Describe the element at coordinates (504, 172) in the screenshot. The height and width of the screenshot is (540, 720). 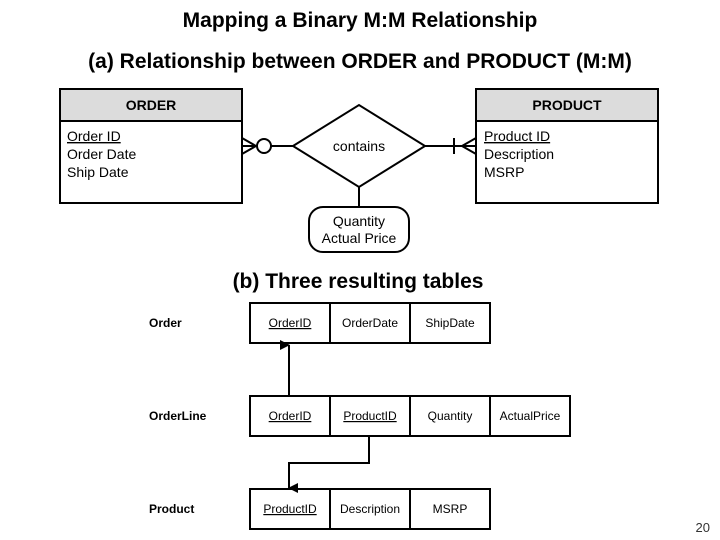
I see `entity-product-attr: MSRP` at that location.